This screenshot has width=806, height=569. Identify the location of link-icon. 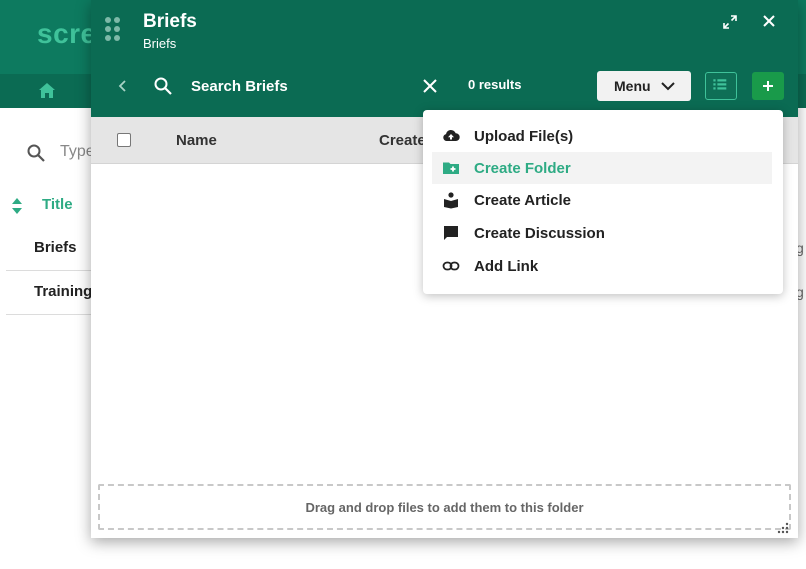
(451, 266).